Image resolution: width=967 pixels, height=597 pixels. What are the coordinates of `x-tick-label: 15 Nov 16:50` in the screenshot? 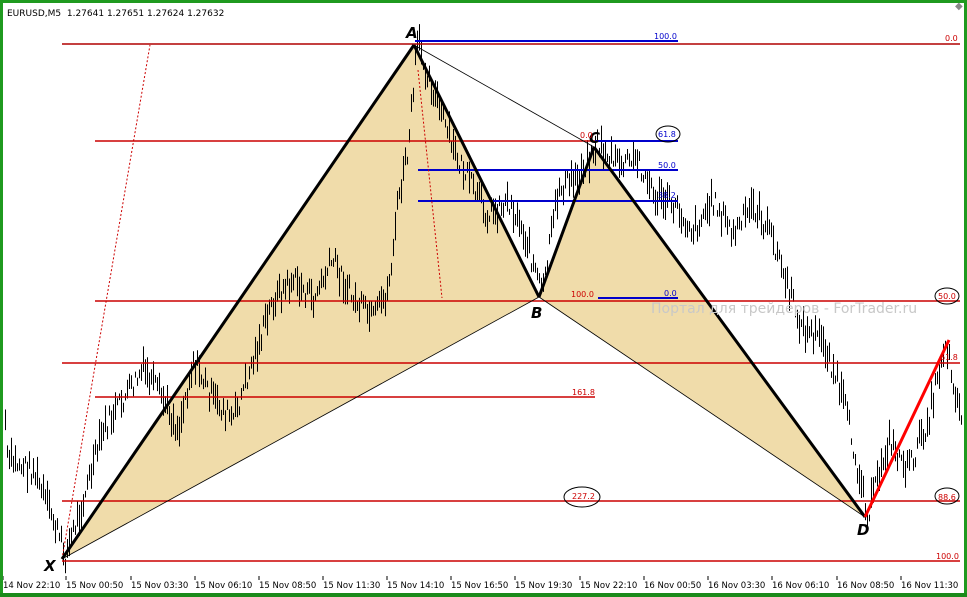 It's located at (479, 586).